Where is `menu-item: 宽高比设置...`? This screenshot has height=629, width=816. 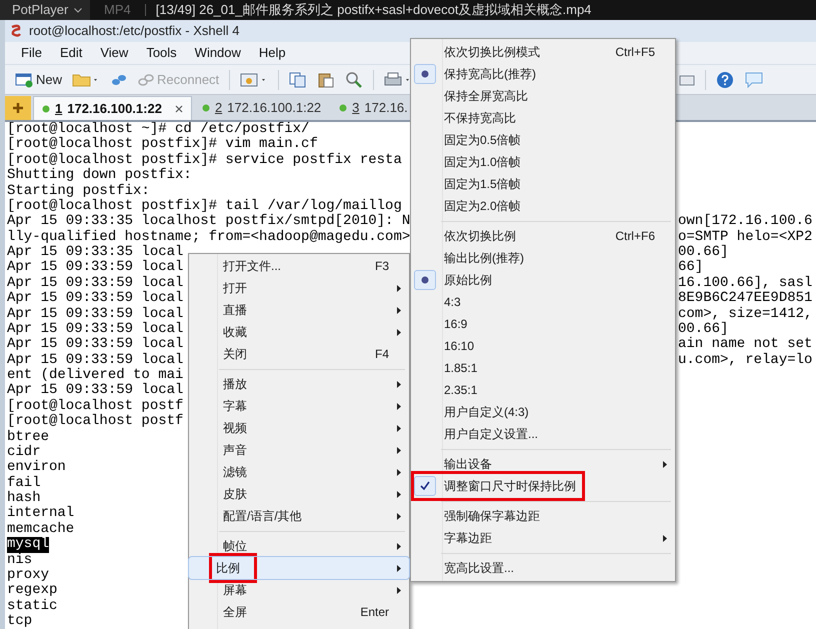
menu-item: 宽高比设置... is located at coordinates (543, 568).